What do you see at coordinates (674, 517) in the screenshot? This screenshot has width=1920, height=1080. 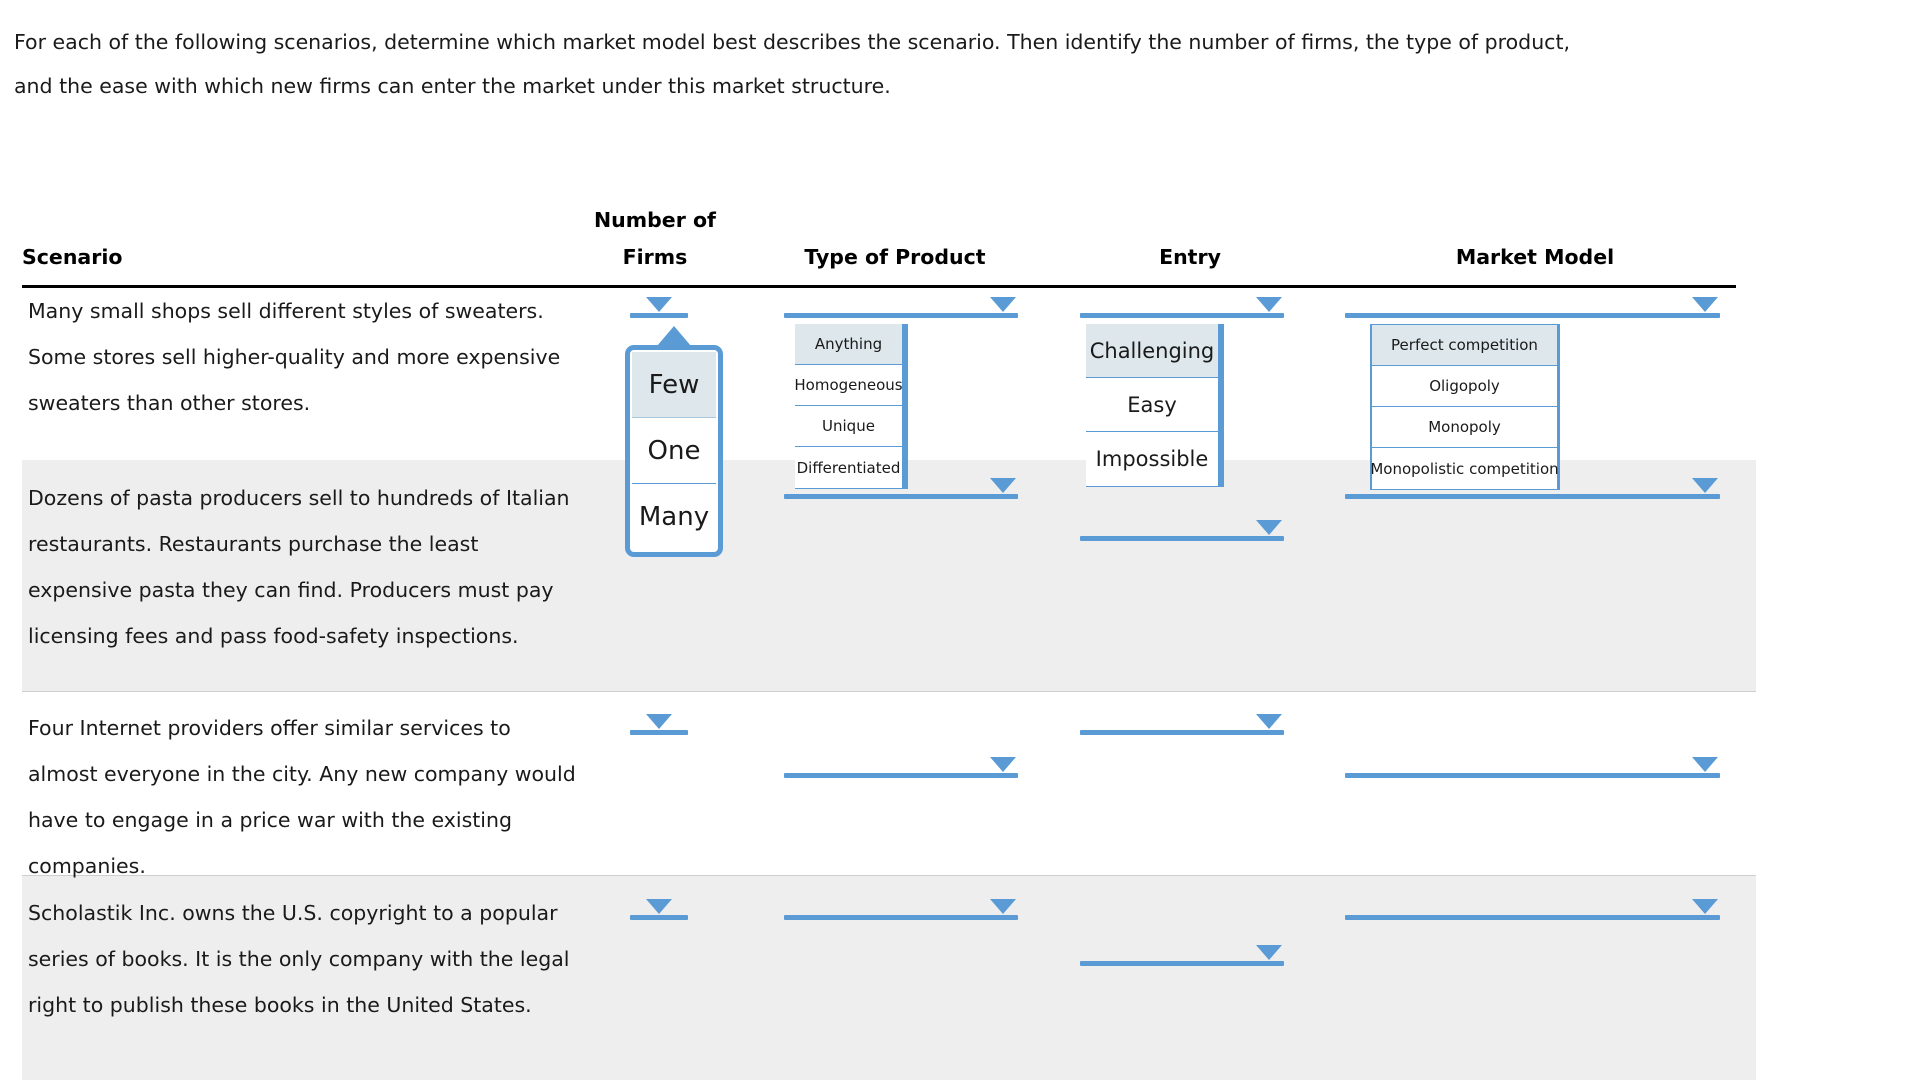 I see `menu-option-firms-2: Many` at bounding box center [674, 517].